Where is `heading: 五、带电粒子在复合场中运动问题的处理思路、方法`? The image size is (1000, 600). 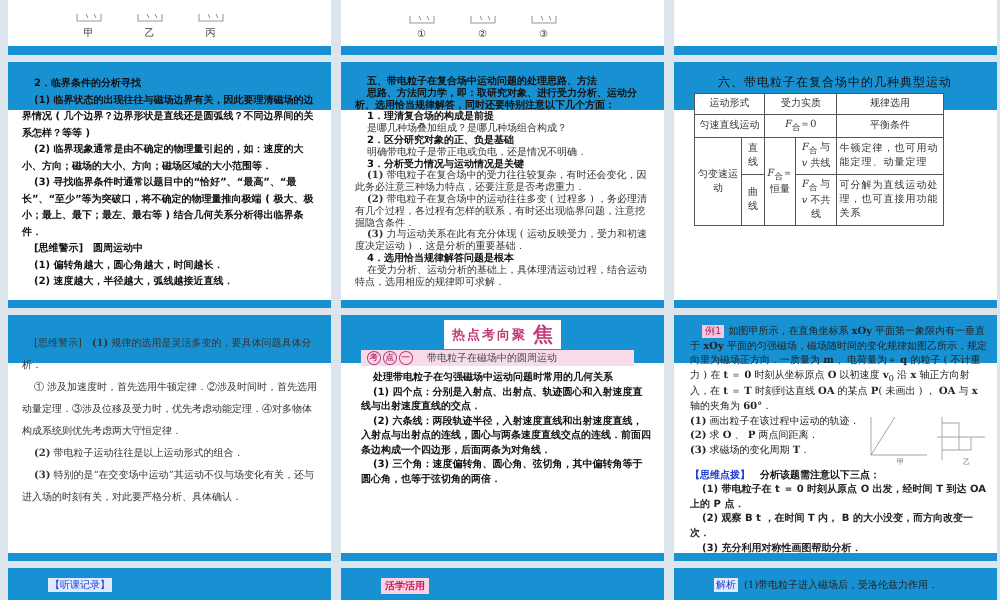
heading: 五、带电粒子在复合场中运动问题的处理思路、方法 is located at coordinates (482, 81).